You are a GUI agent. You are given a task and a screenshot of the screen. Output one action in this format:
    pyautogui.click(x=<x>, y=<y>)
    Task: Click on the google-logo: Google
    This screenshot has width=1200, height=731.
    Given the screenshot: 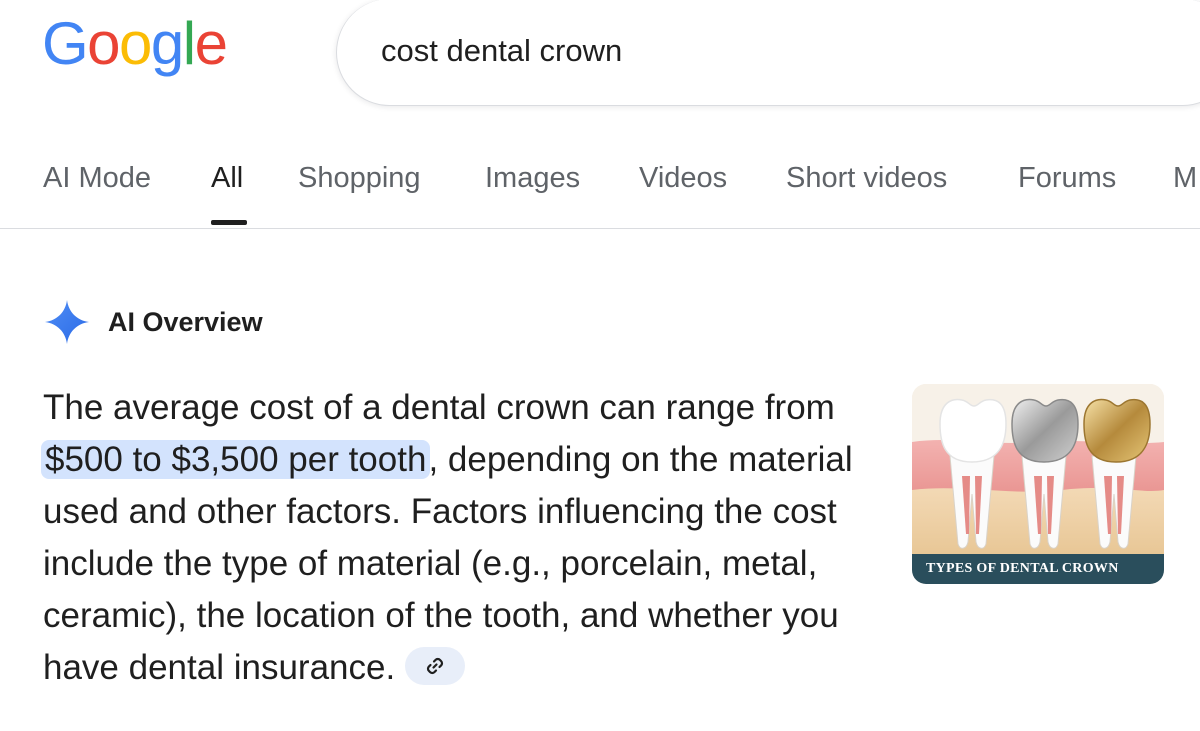 What is the action you would take?
    pyautogui.click(x=135, y=43)
    